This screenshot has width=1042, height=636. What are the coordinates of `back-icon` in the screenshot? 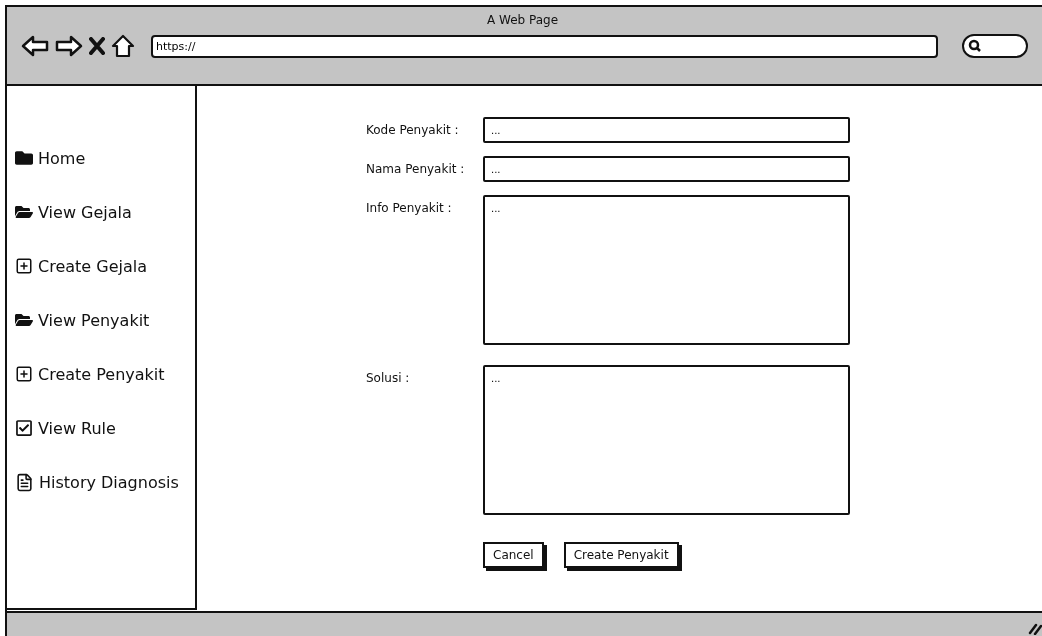 It's located at (35, 46).